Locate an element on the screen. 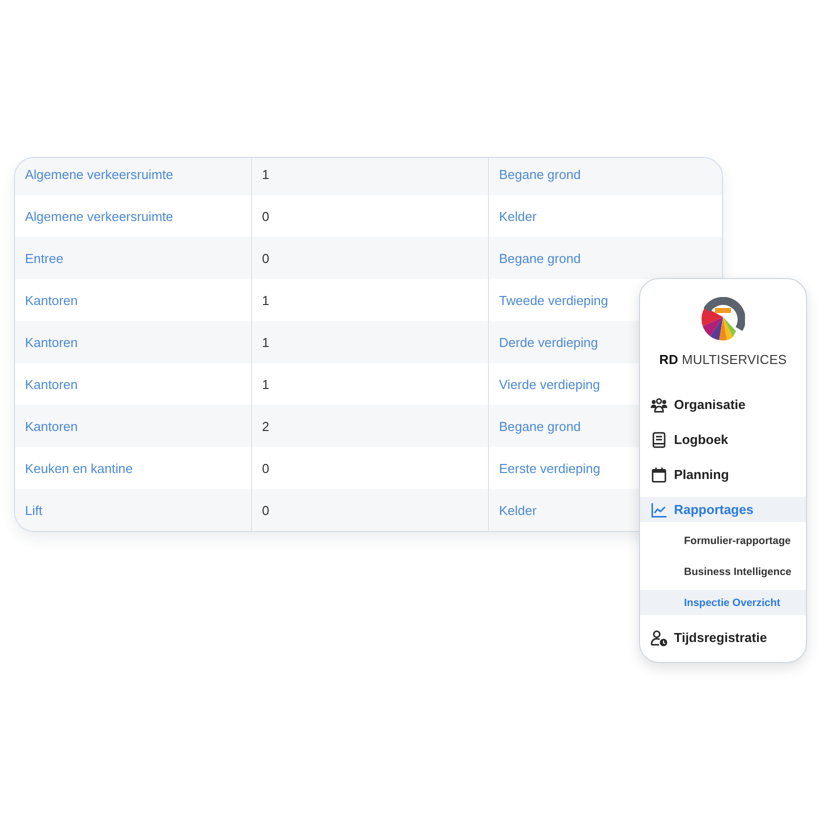  table-link: Entree is located at coordinates (44, 258).